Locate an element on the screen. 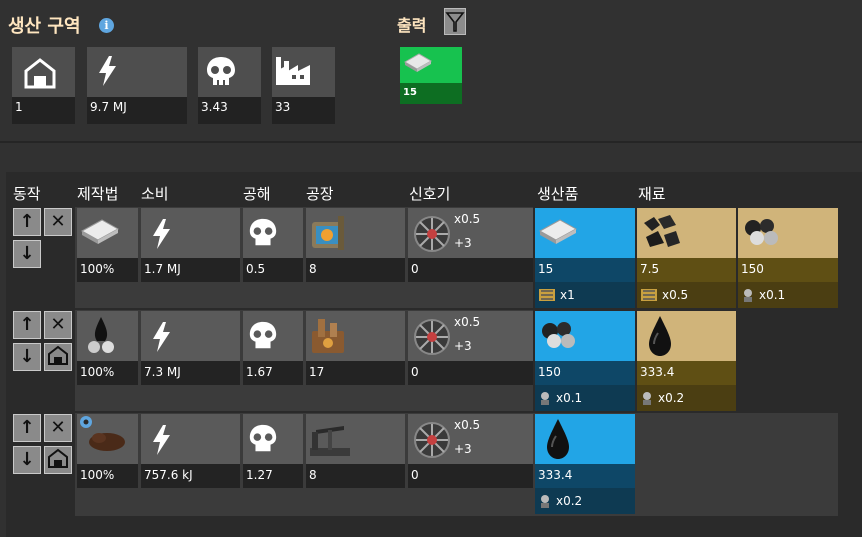  product-item: 333.4 x0.2 is located at coordinates (585, 464).